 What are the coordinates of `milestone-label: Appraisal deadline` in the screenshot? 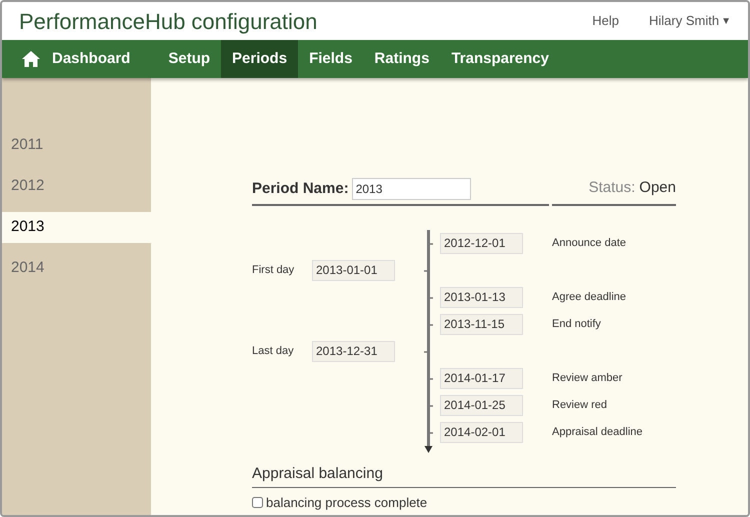 It's located at (597, 432).